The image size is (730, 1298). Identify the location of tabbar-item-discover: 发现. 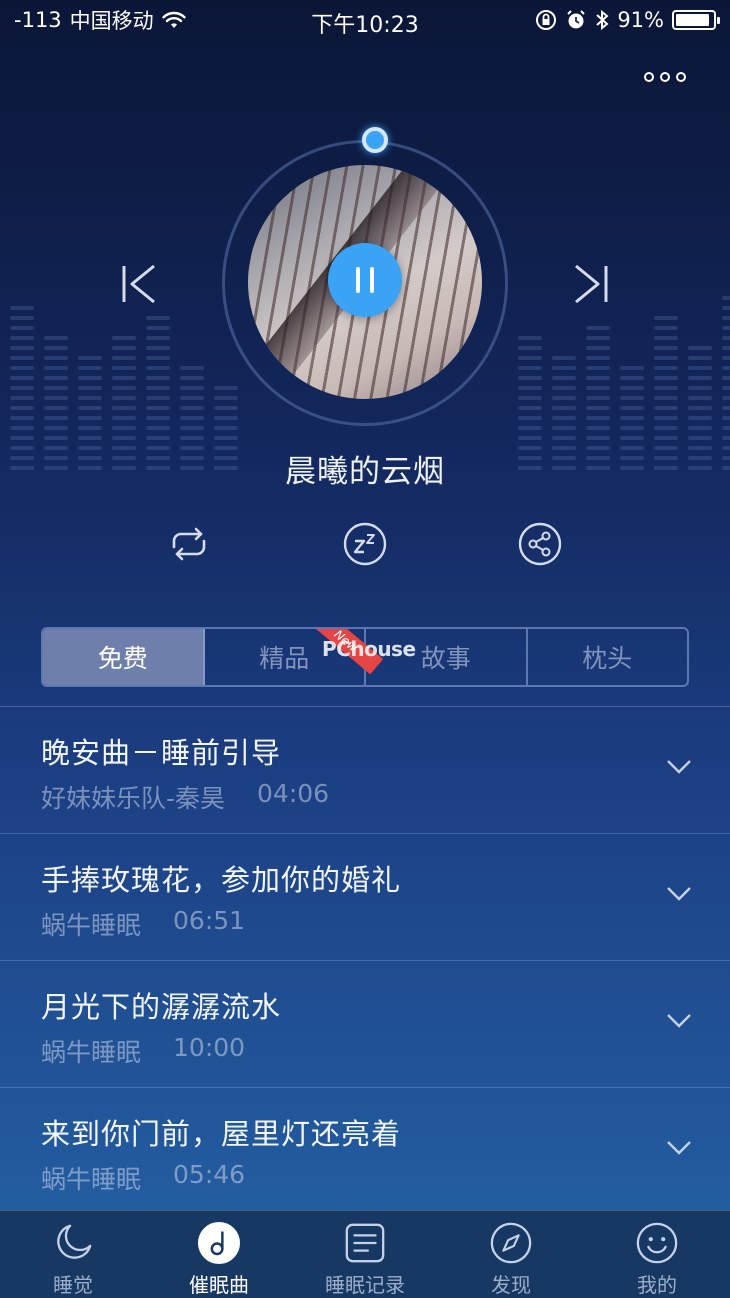
(511, 1254).